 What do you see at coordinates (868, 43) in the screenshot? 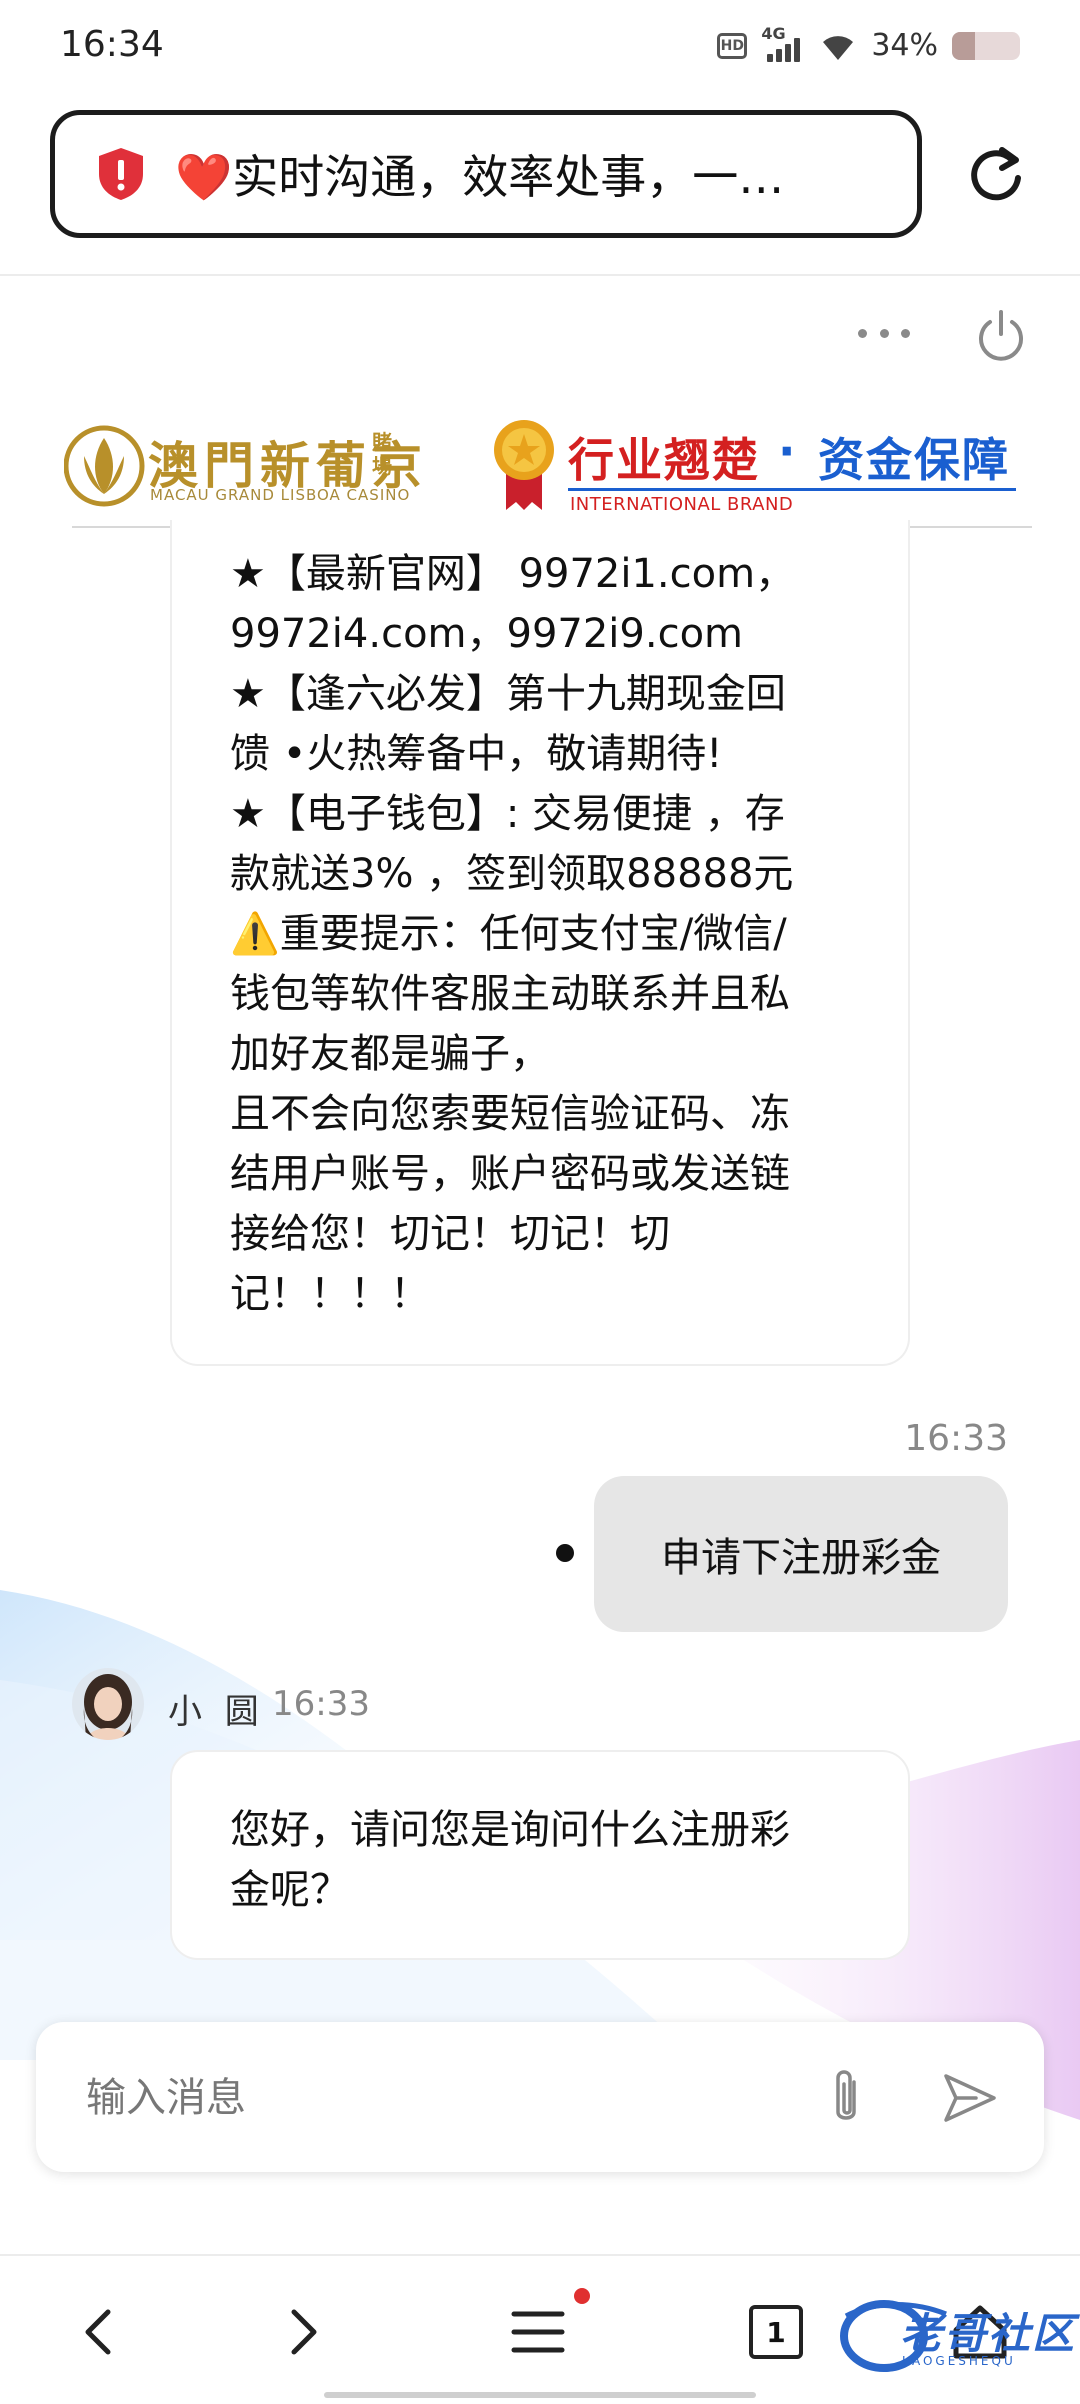
I see `status-icons: HD 4G 34%` at bounding box center [868, 43].